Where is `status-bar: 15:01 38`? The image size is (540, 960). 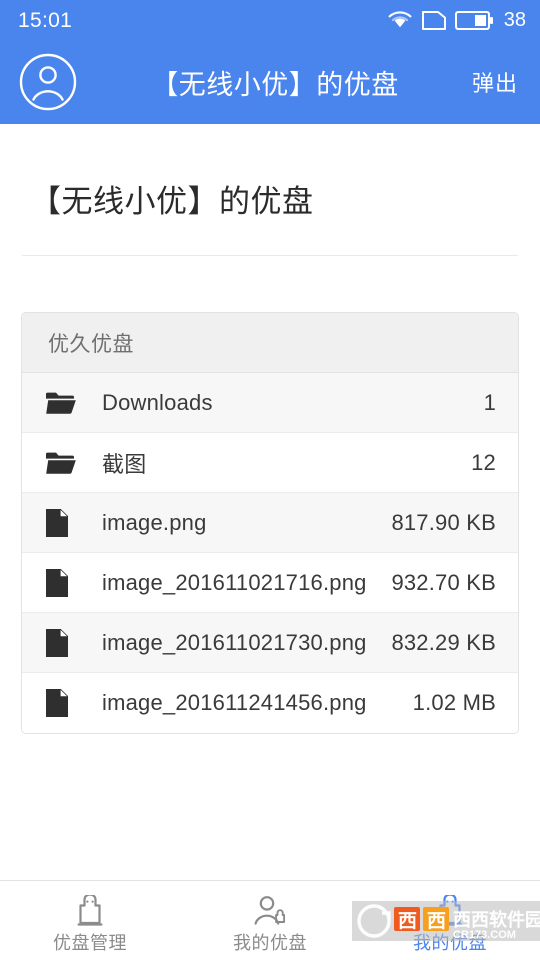
status-bar: 15:01 38 is located at coordinates (270, 20).